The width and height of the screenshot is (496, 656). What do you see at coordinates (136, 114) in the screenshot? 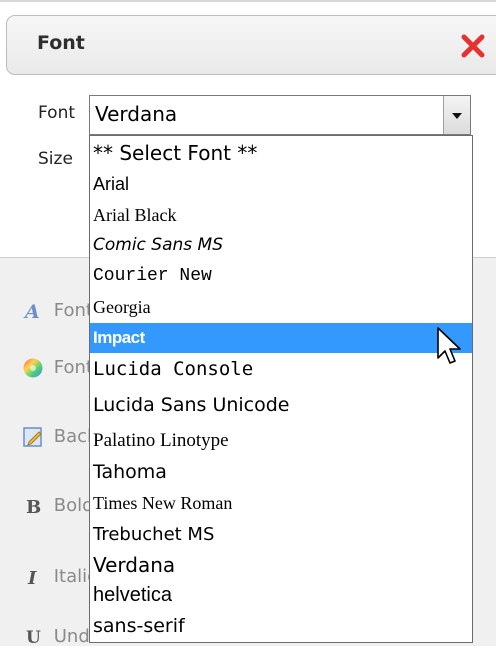
I see `font-select-value: Verdana` at bounding box center [136, 114].